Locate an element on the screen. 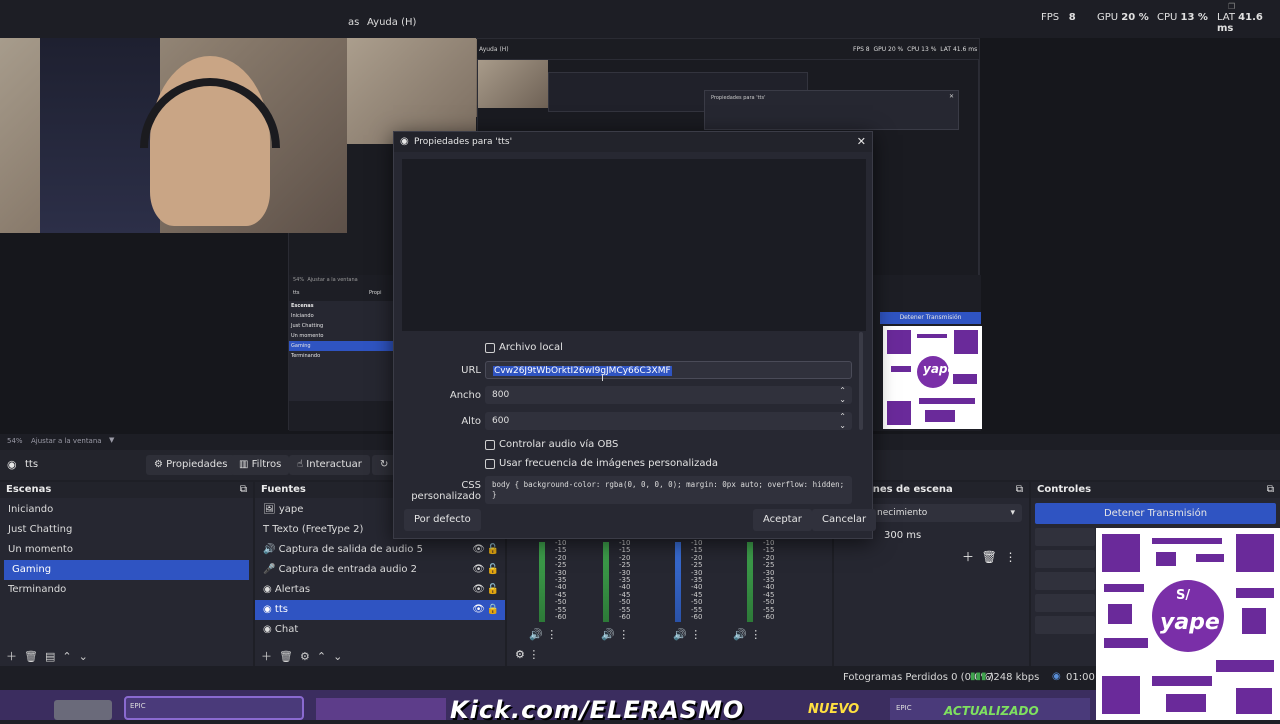 The height and width of the screenshot is (724, 1280). image-icon: 🖼 is located at coordinates (269, 509).